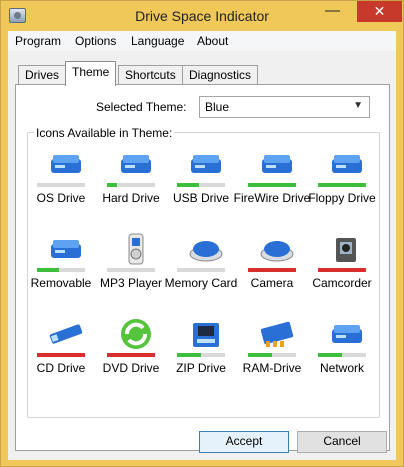 The image size is (404, 467). Describe the element at coordinates (150, 75) in the screenshot. I see `tab-shortcuts: Shortcuts` at that location.